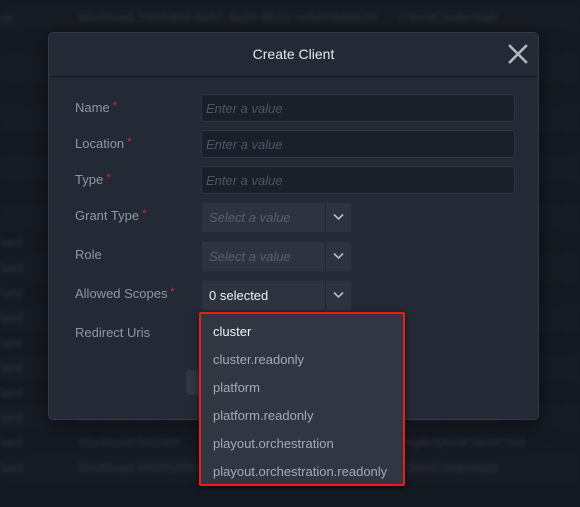  Describe the element at coordinates (358, 144) in the screenshot. I see `location-input` at that location.